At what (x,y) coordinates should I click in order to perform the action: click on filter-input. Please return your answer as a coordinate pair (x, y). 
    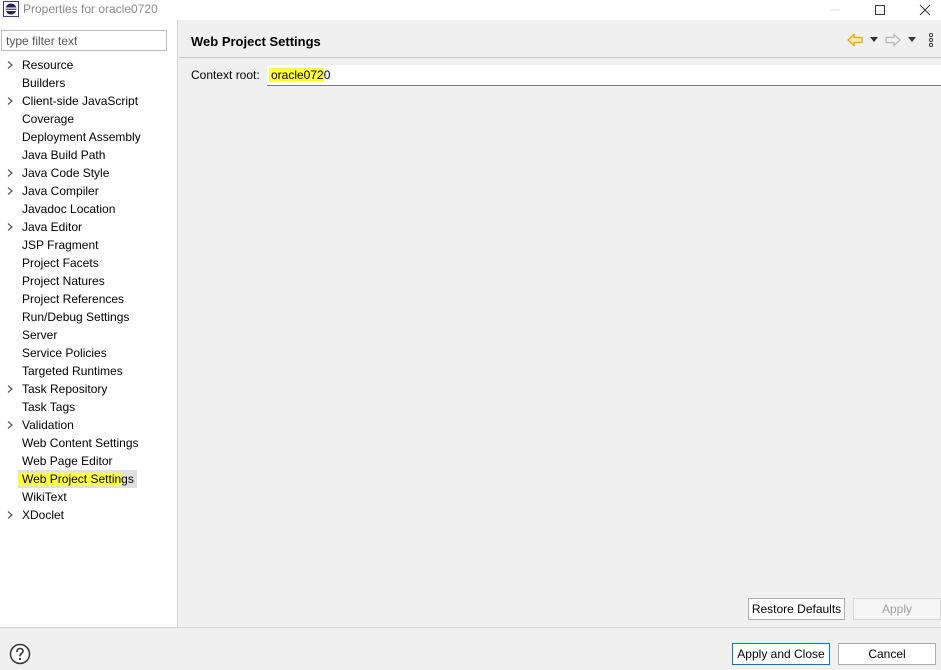
    Looking at the image, I should click on (84, 40).